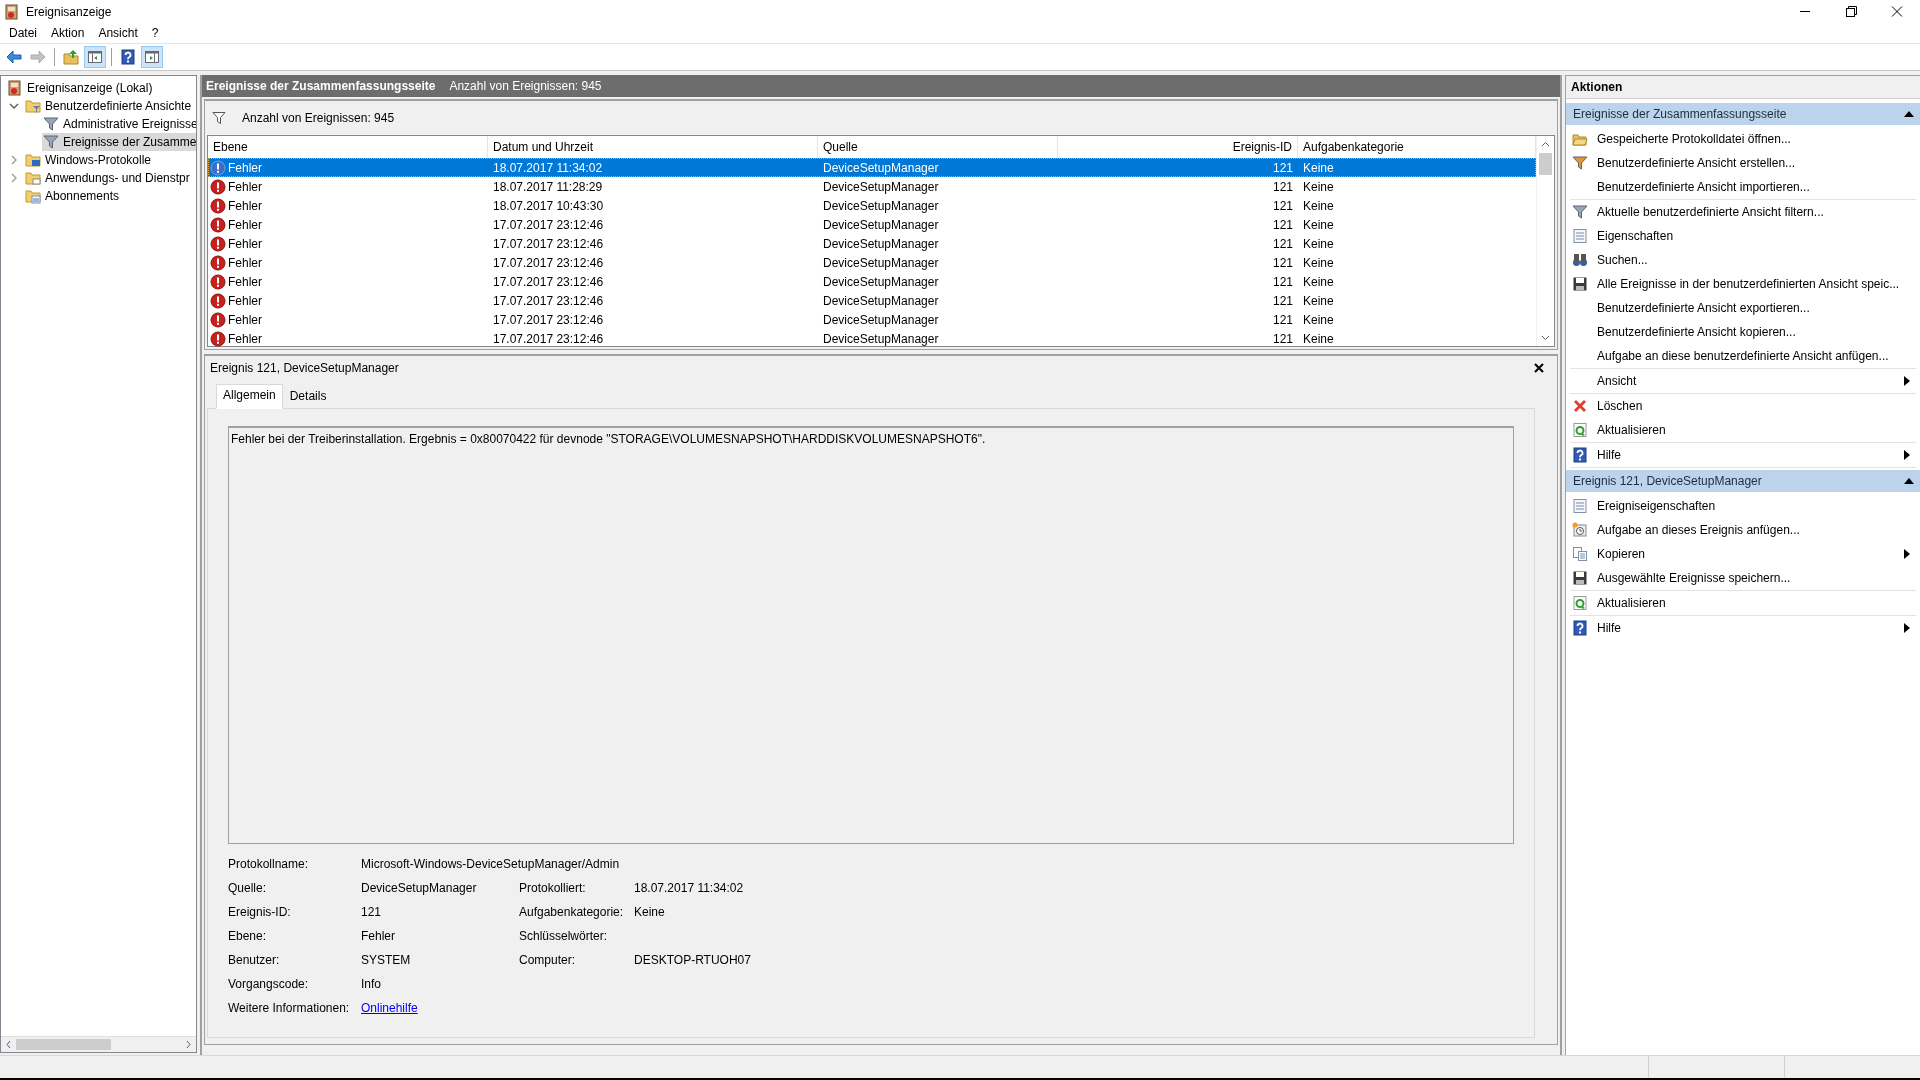  I want to click on event-row: Fehler 18.07.2017 11:28:29 DeviceSetupManager 121 Keine, so click(872, 186).